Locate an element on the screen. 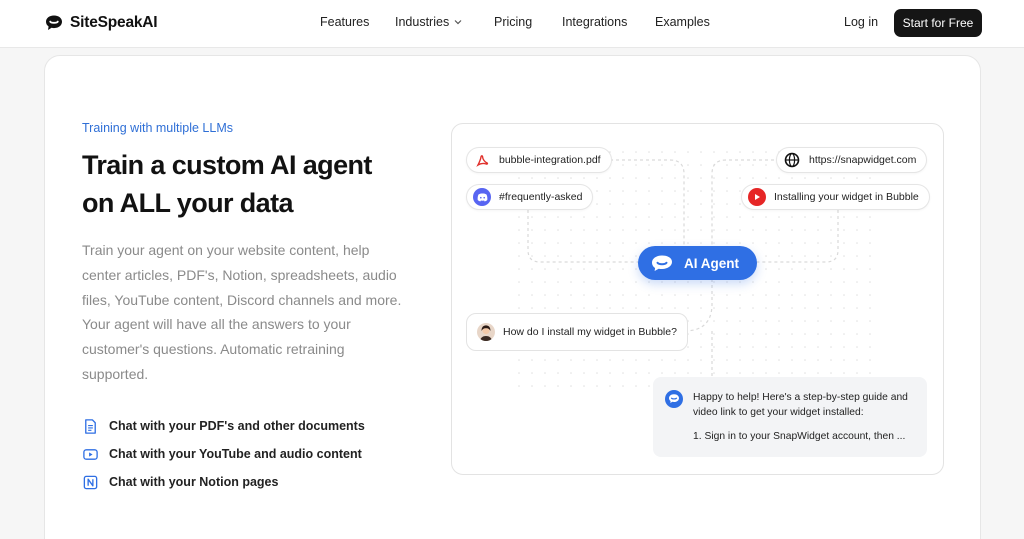  source-video-label: Installing your widget in Bubble is located at coordinates (846, 197).